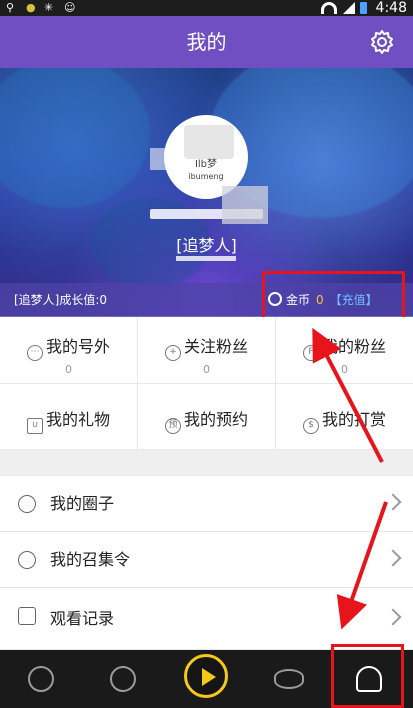 This screenshot has height=708, width=413. Describe the element at coordinates (61, 300) in the screenshot. I see `growth-value: [追梦人]成长值:0` at that location.